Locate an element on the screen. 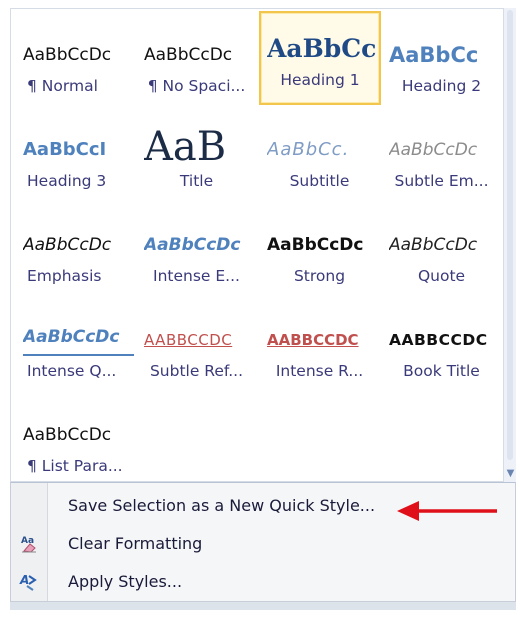  style-tile-subtitle: AaBbCc. Subtitle is located at coordinates (319, 158).